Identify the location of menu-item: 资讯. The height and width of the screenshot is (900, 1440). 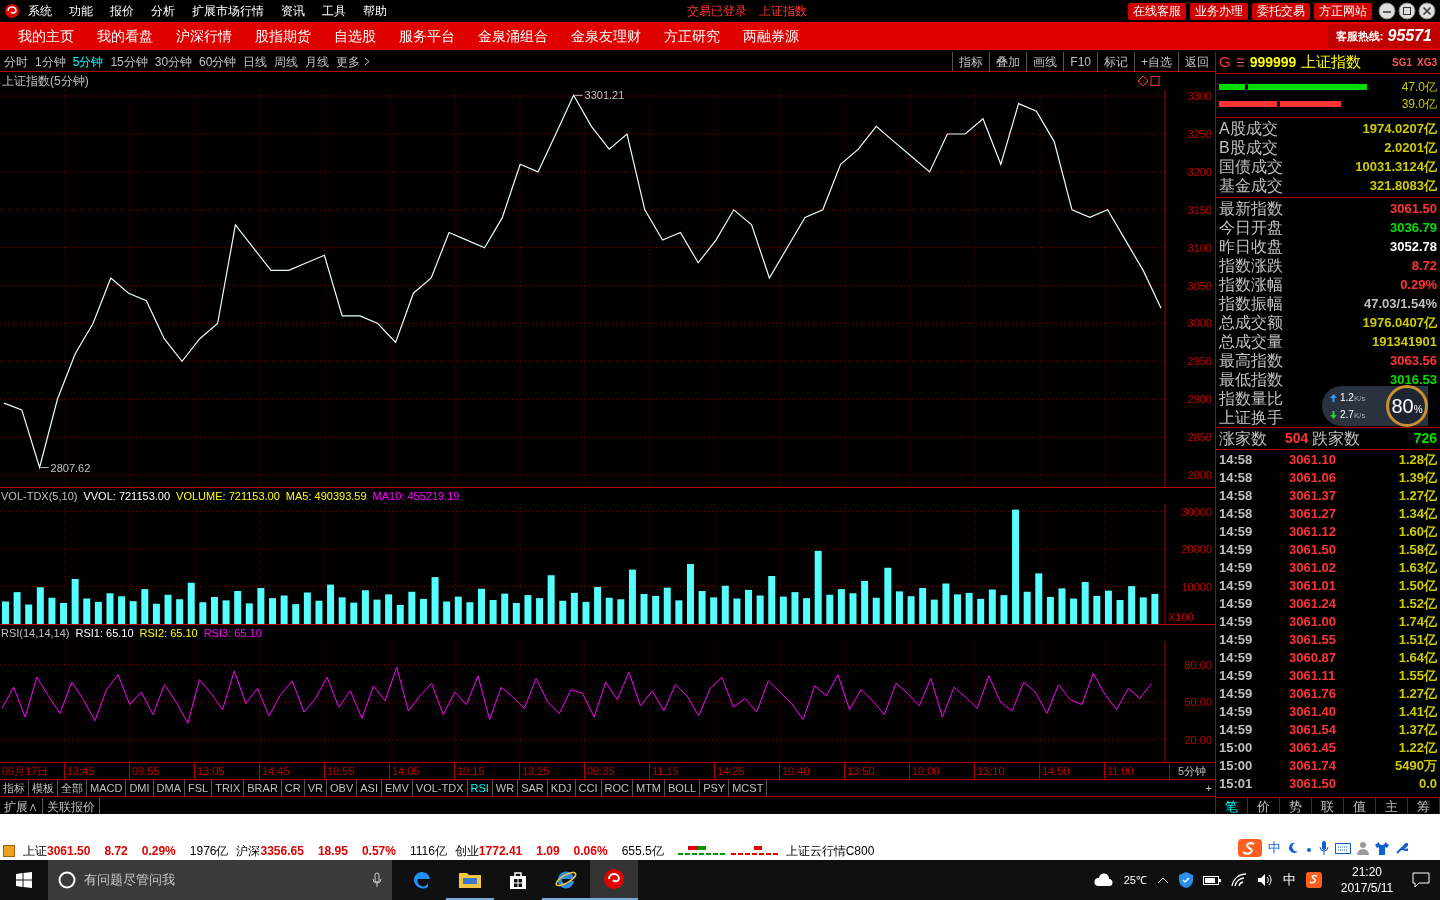
(293, 11).